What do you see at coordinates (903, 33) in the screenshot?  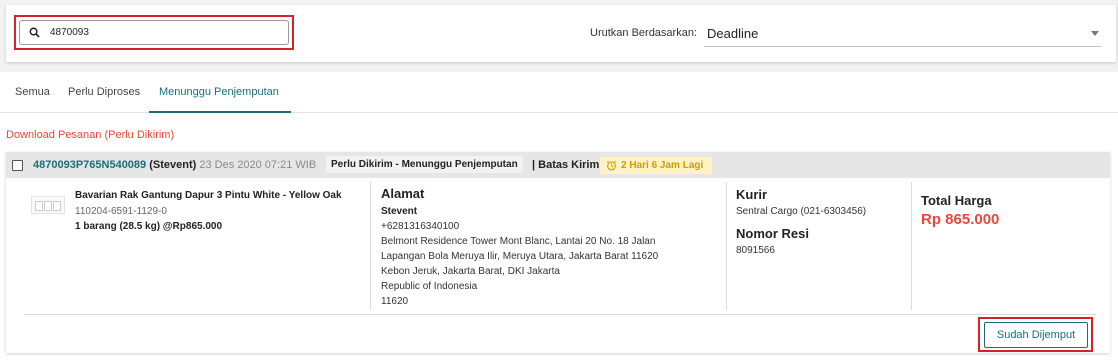 I see `sort-select: Deadline` at bounding box center [903, 33].